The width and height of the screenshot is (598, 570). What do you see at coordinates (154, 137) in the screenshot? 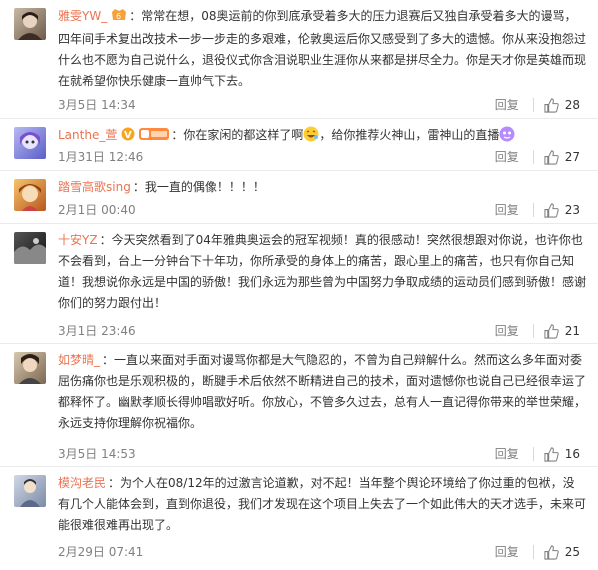
I see `fan-badge-icon` at bounding box center [154, 137].